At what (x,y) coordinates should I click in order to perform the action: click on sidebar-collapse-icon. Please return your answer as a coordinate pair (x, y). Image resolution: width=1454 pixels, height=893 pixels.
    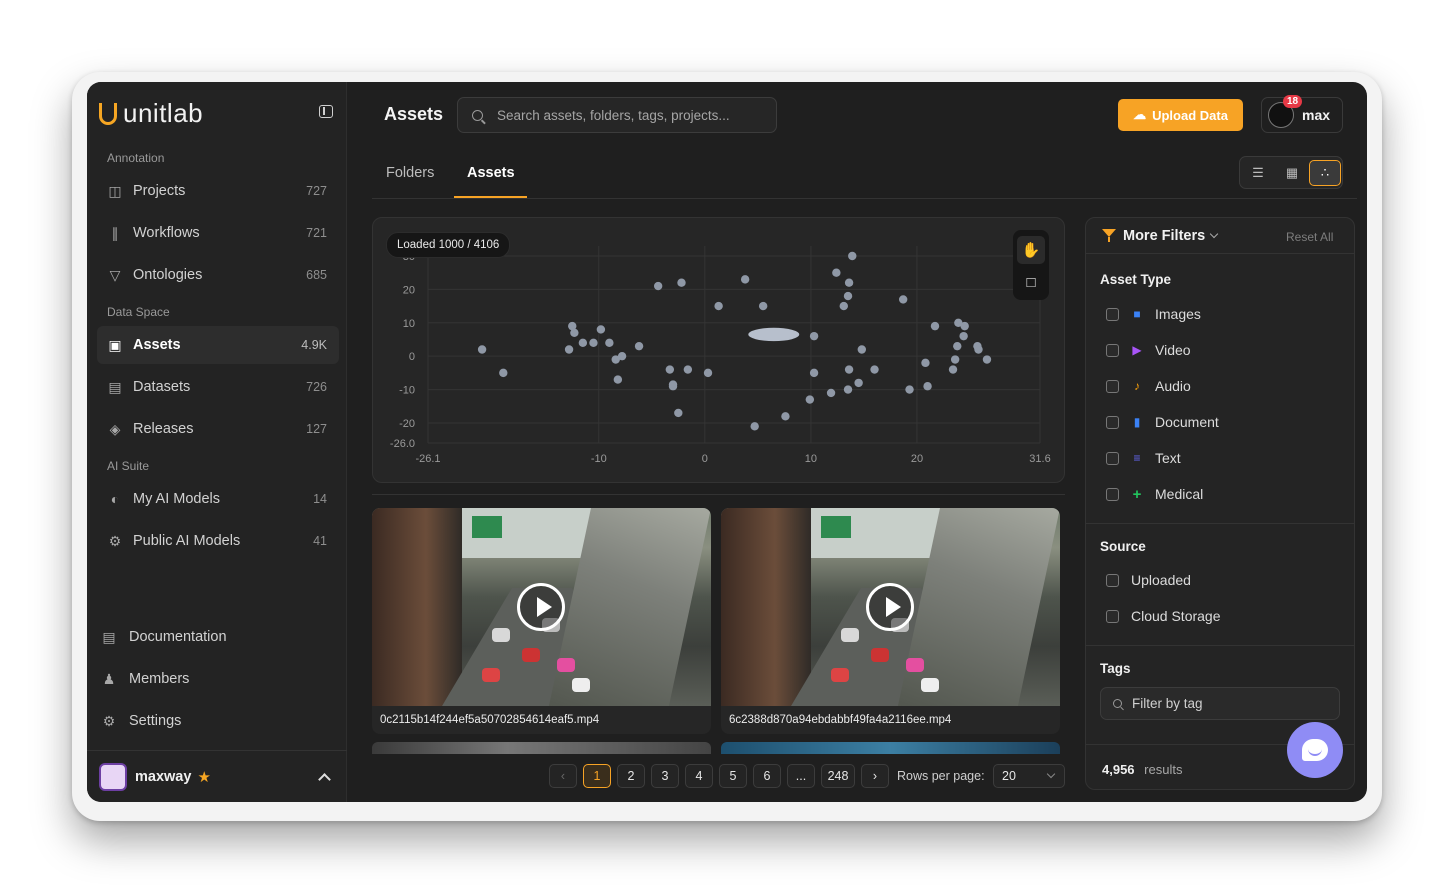
    Looking at the image, I should click on (326, 111).